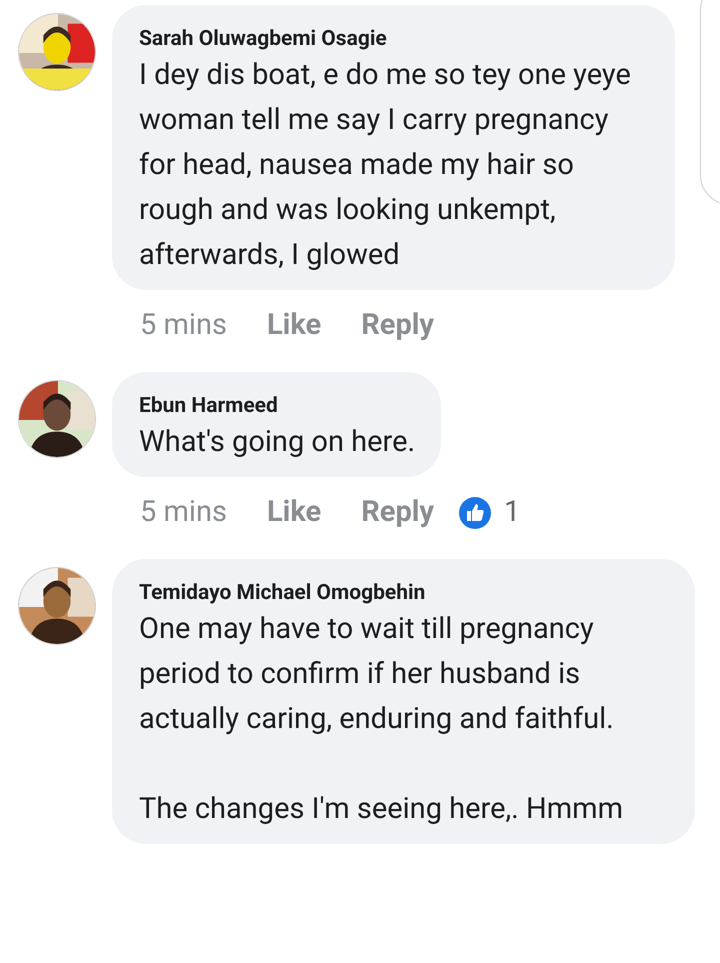 The height and width of the screenshot is (963, 720). I want to click on comment-text: What's going on here., so click(277, 442).